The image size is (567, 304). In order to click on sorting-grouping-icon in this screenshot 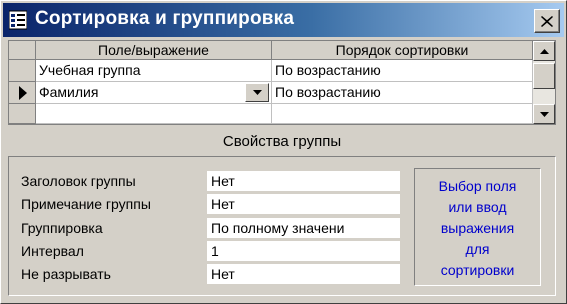, I will do `click(18, 20)`.